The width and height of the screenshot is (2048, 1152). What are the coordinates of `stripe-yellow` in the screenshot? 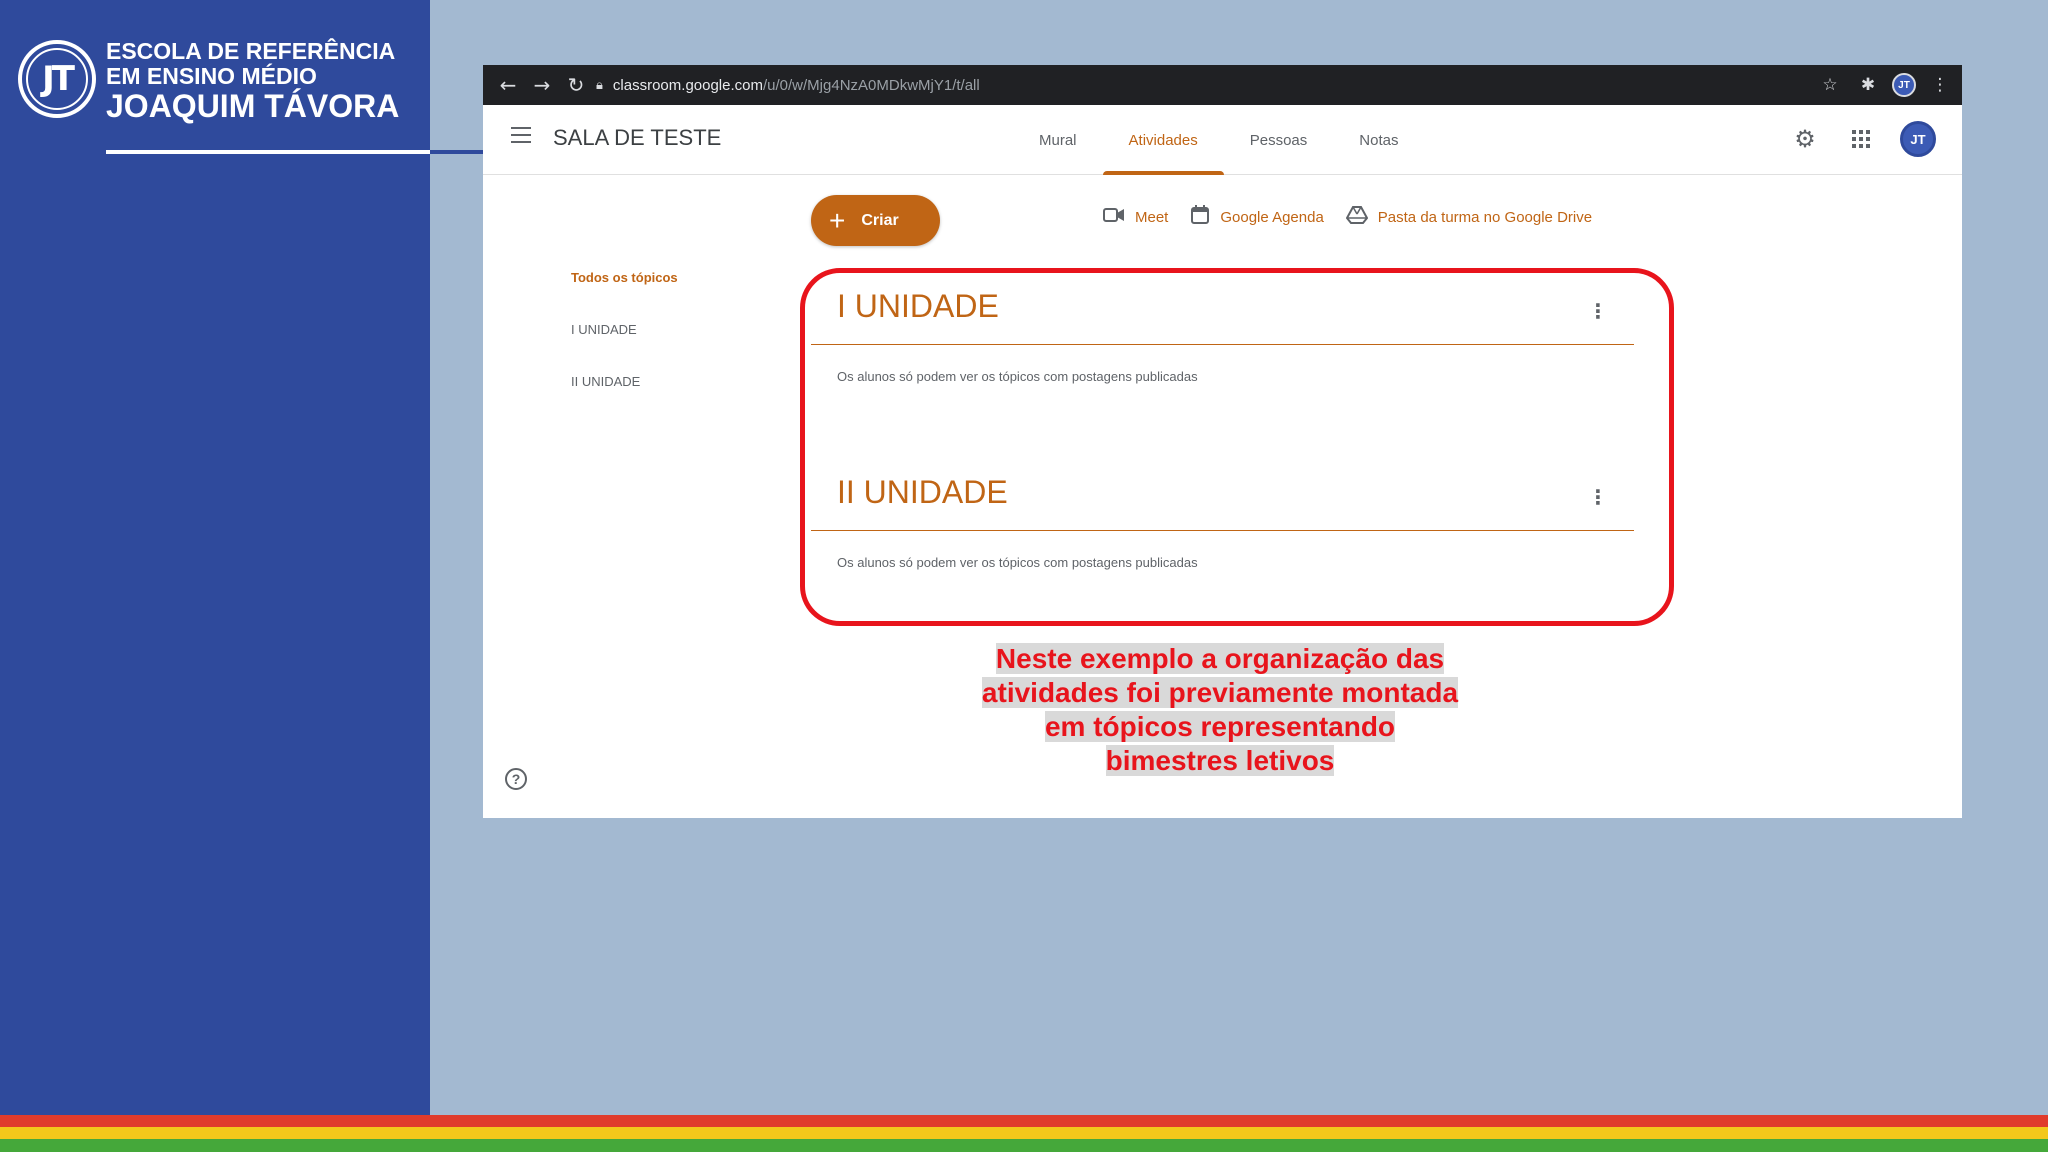 It's located at (1024, 1133).